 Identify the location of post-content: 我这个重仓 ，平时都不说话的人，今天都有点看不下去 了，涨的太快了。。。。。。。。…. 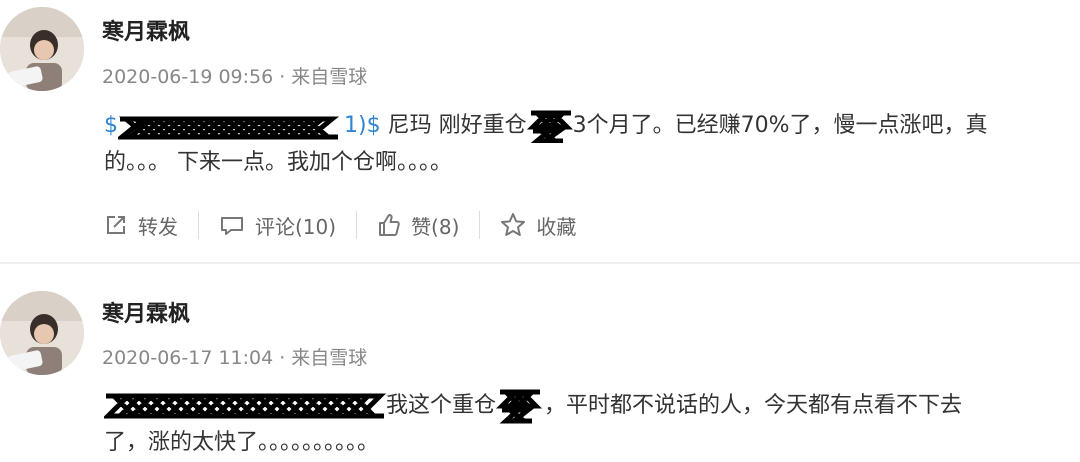
(590, 424).